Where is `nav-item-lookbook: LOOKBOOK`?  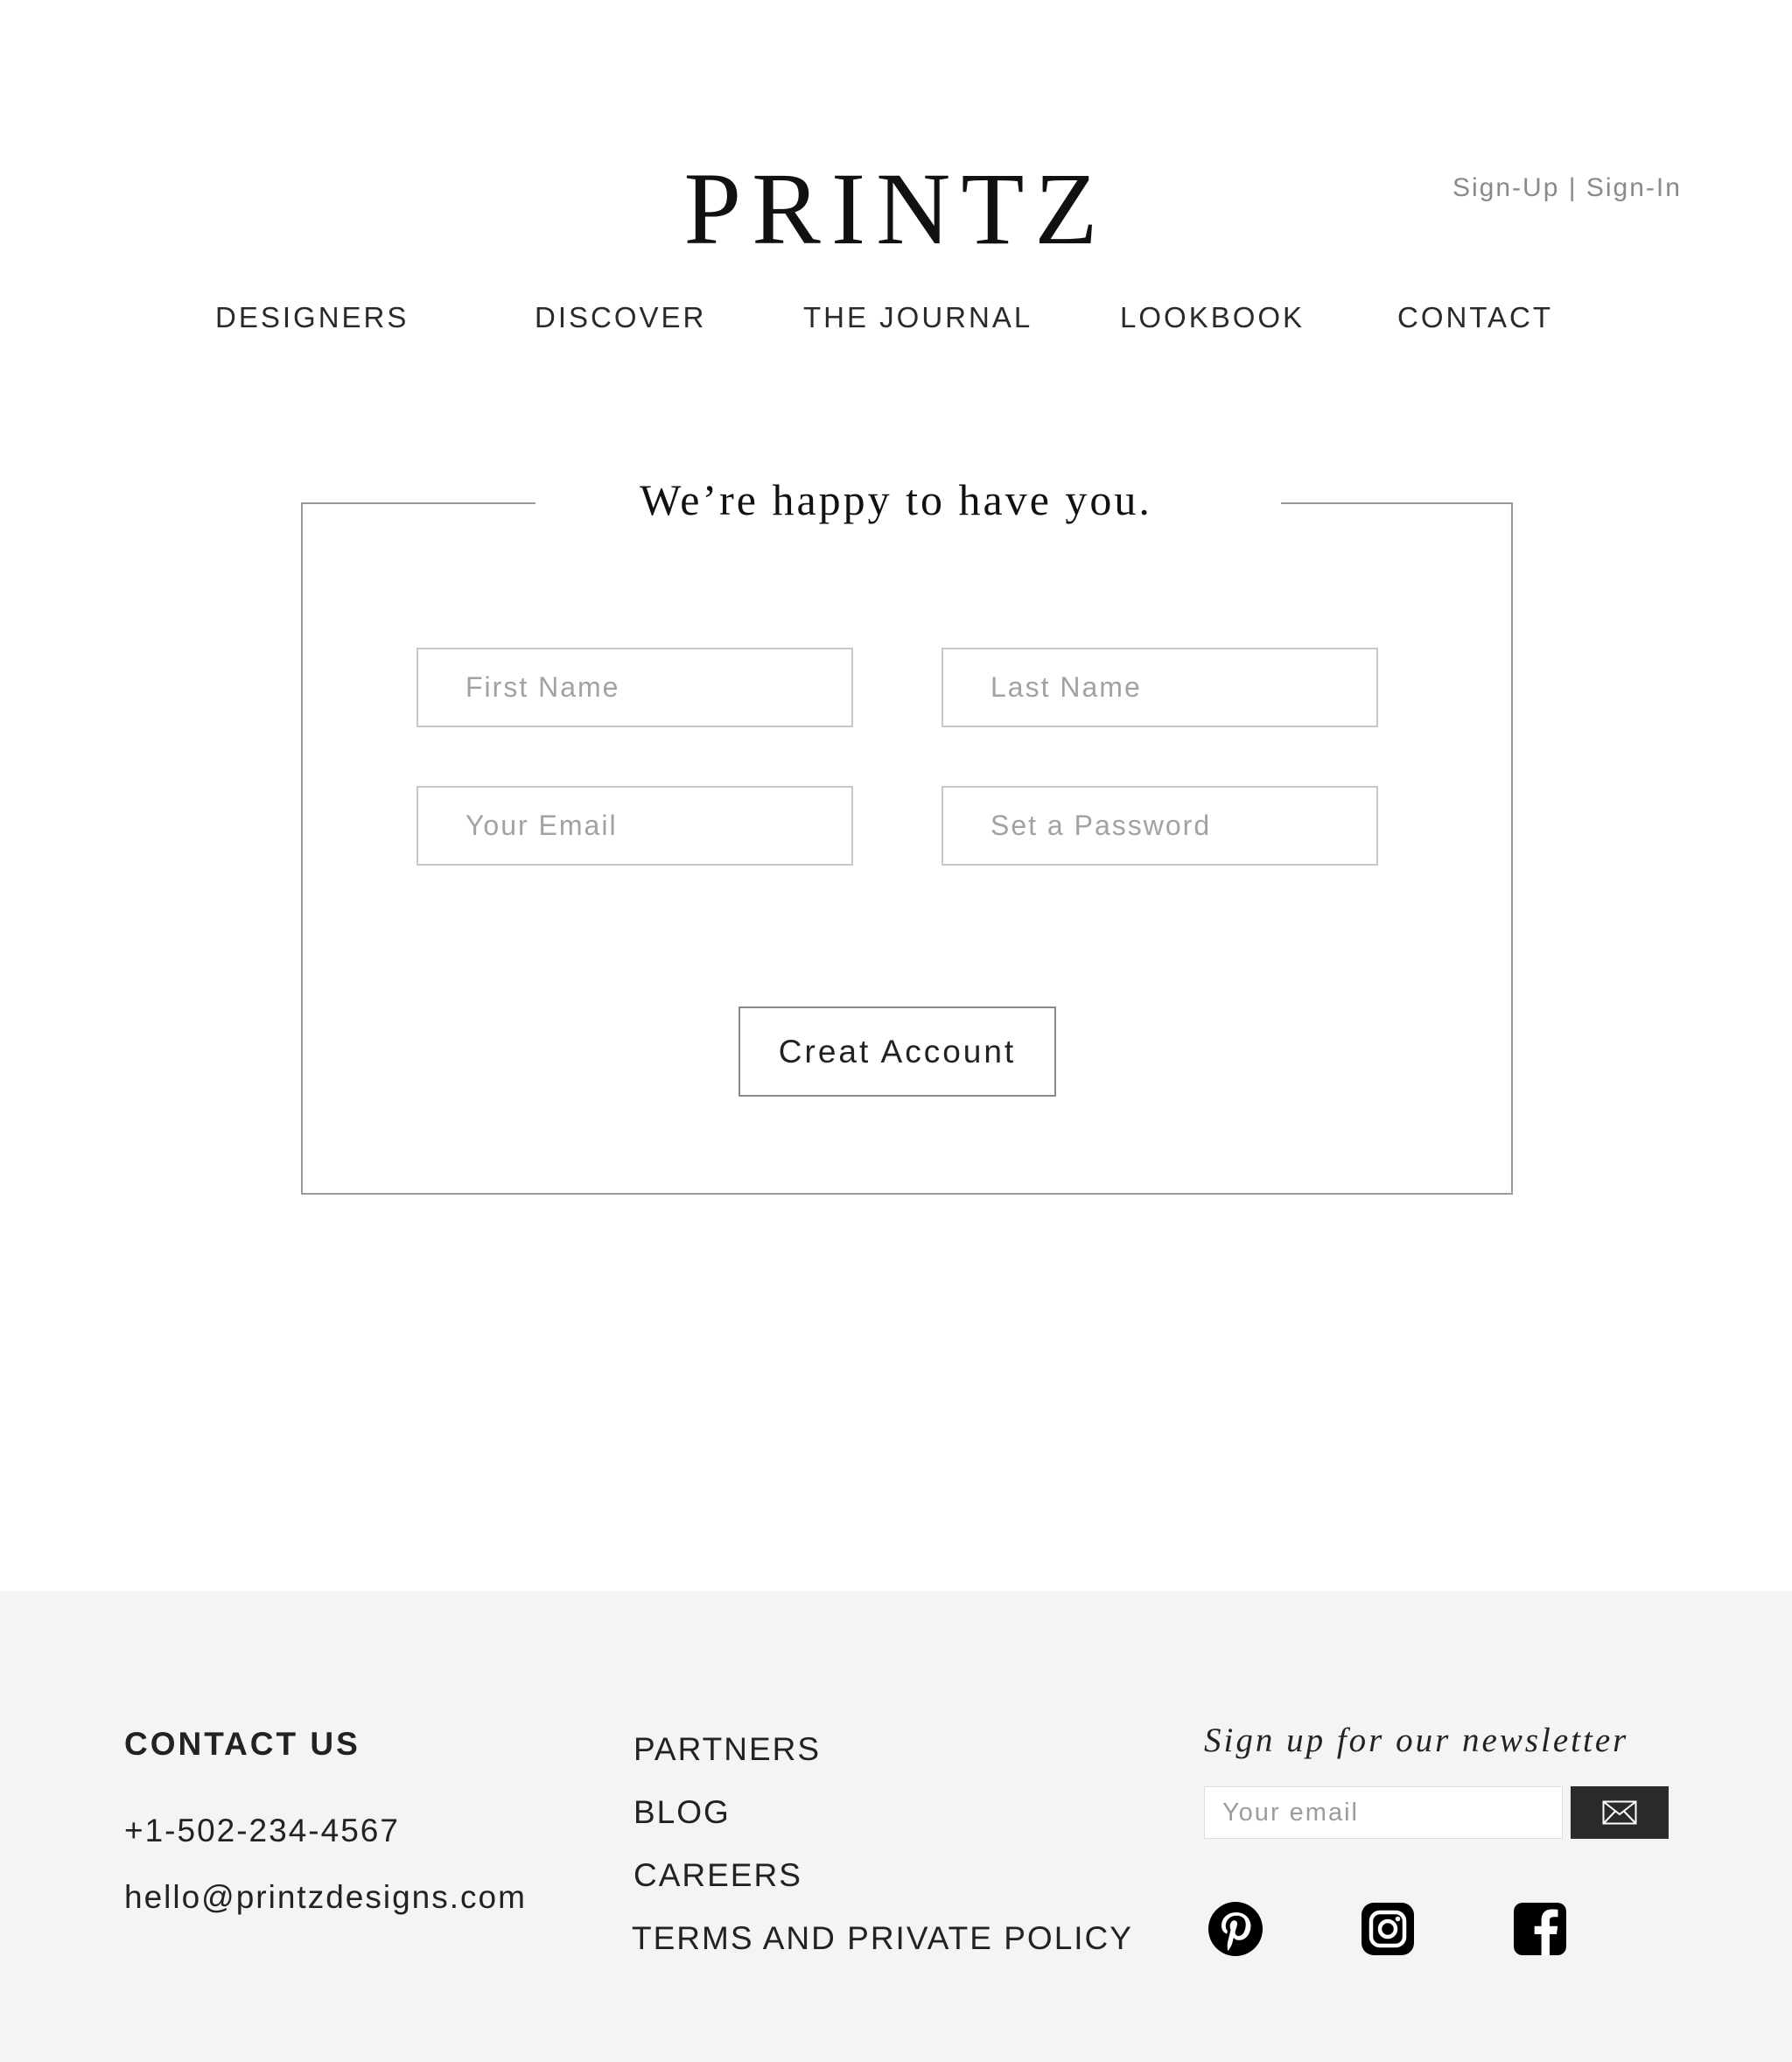
nav-item-lookbook: LOOKBOOK is located at coordinates (1212, 317).